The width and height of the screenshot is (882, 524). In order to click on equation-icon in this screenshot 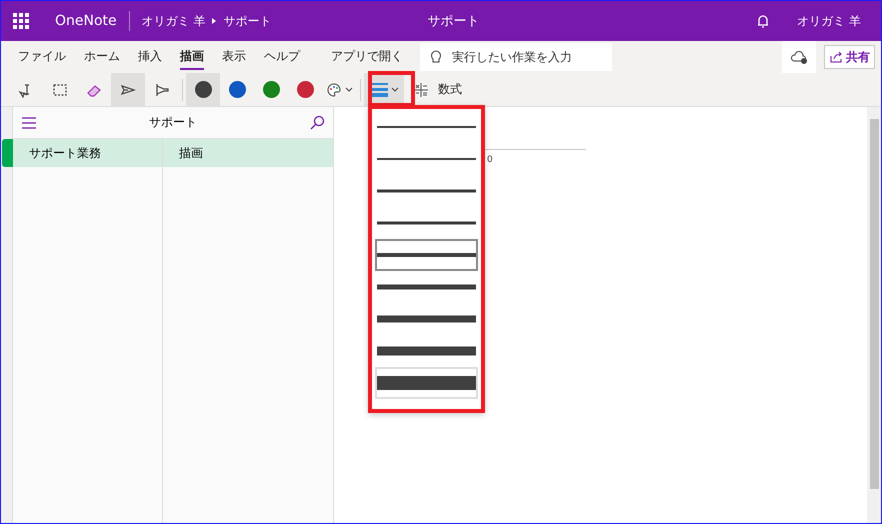, I will do `click(421, 89)`.